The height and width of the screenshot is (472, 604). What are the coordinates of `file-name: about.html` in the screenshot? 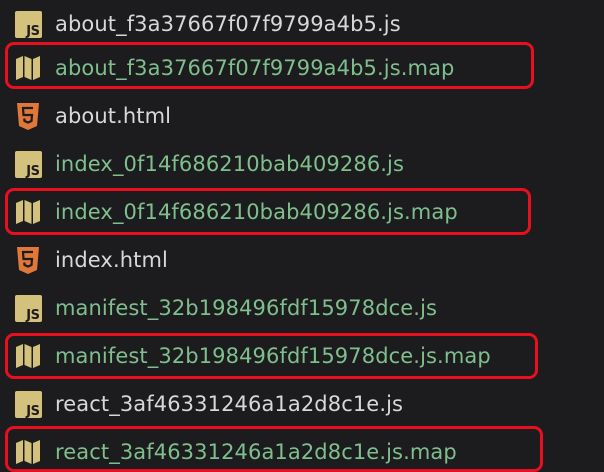 It's located at (113, 116).